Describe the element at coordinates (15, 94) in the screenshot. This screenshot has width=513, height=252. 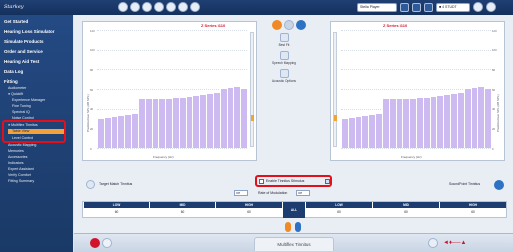
I see `sidebar-sub-quickfit: ● Quickfit` at that location.